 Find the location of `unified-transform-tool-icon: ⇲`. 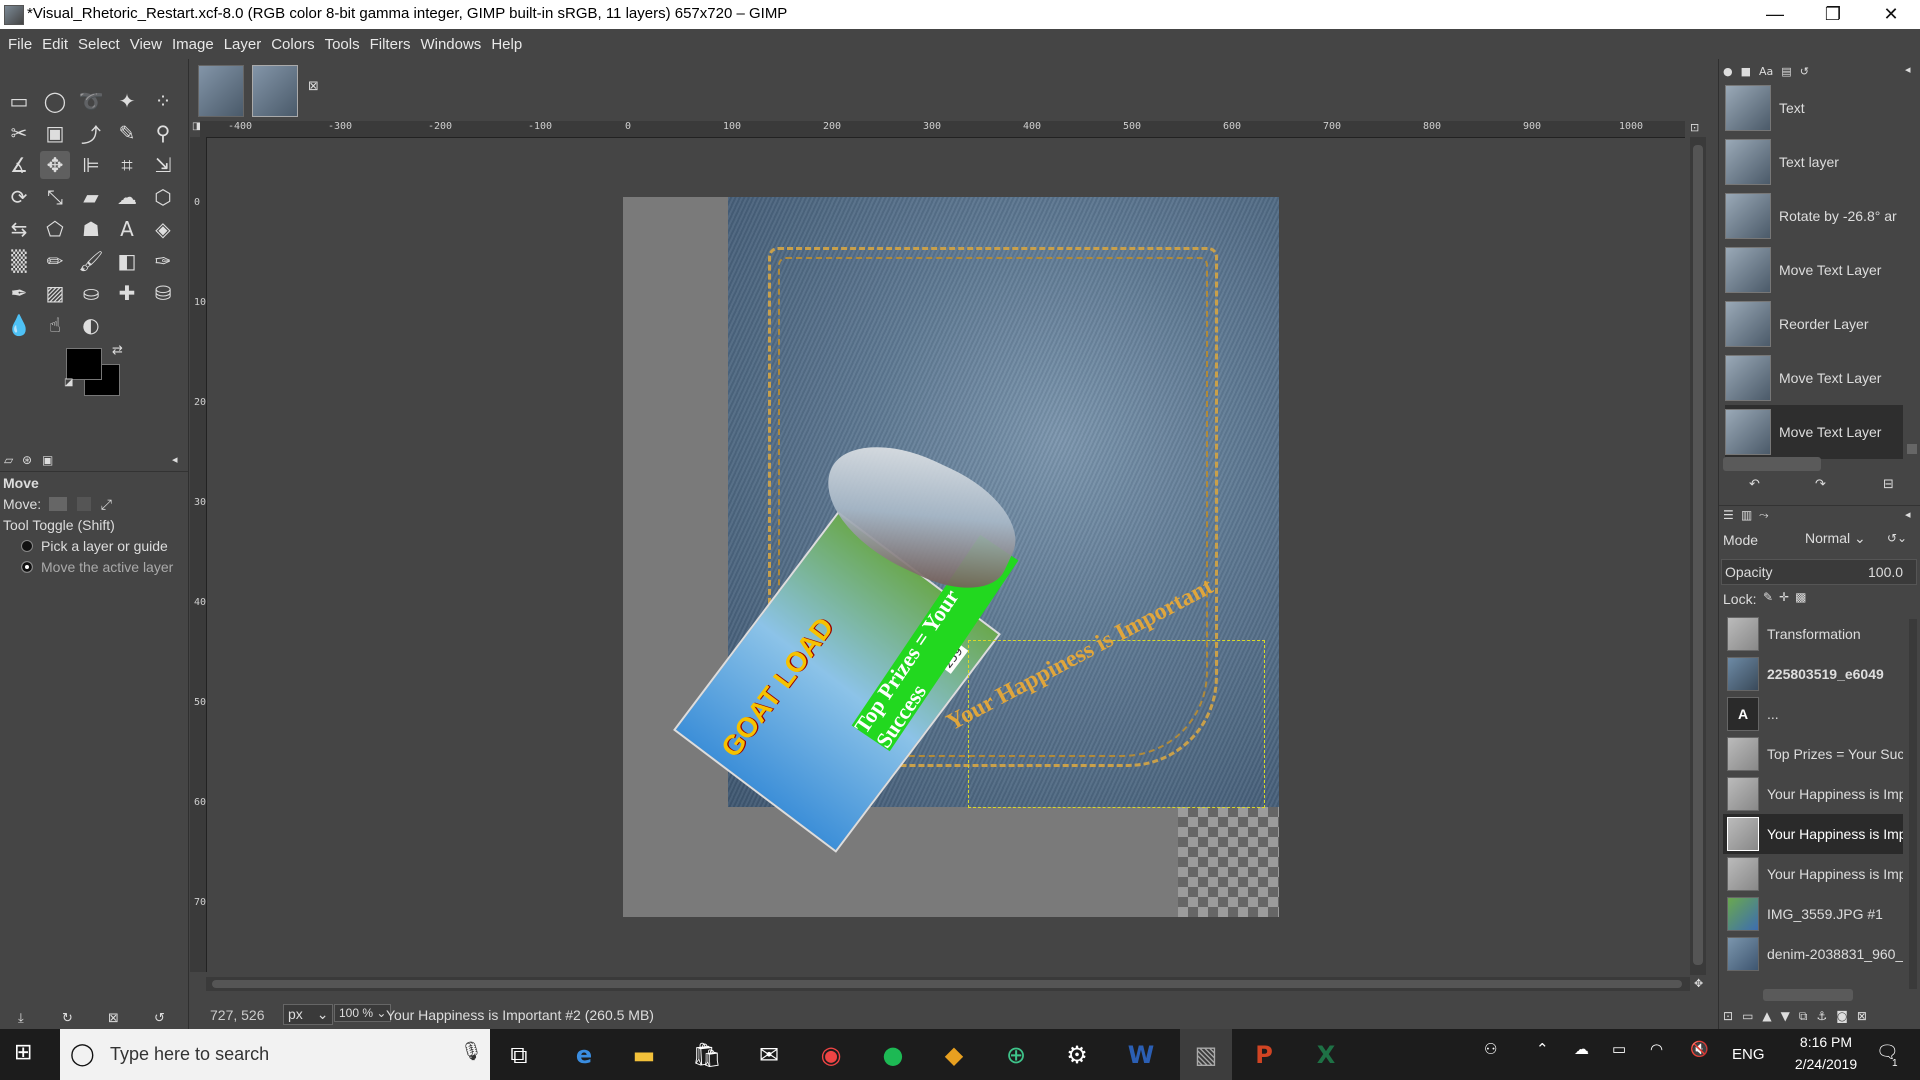

unified-transform-tool-icon: ⇲ is located at coordinates (163, 165).